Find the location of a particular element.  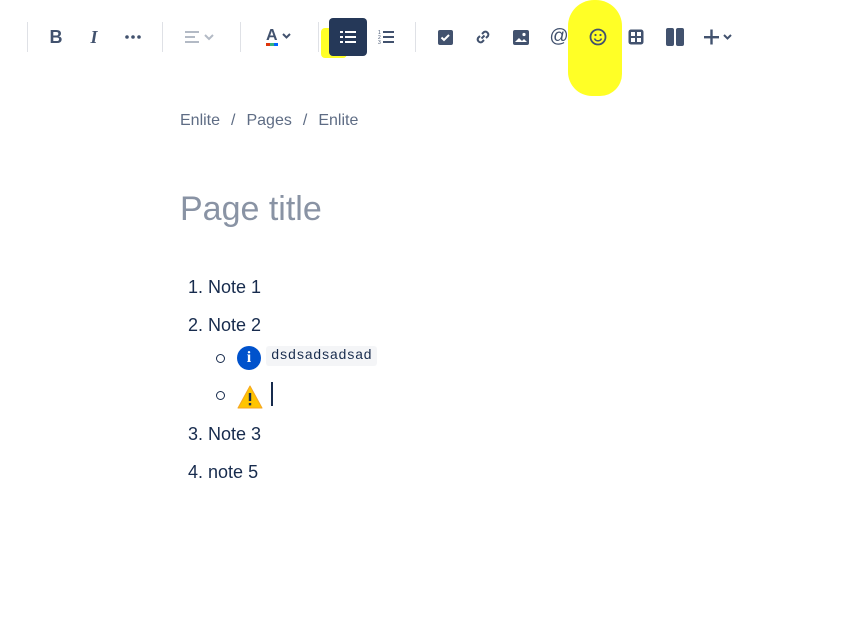

inline-code: dsdsadsadsad is located at coordinates (321, 356).